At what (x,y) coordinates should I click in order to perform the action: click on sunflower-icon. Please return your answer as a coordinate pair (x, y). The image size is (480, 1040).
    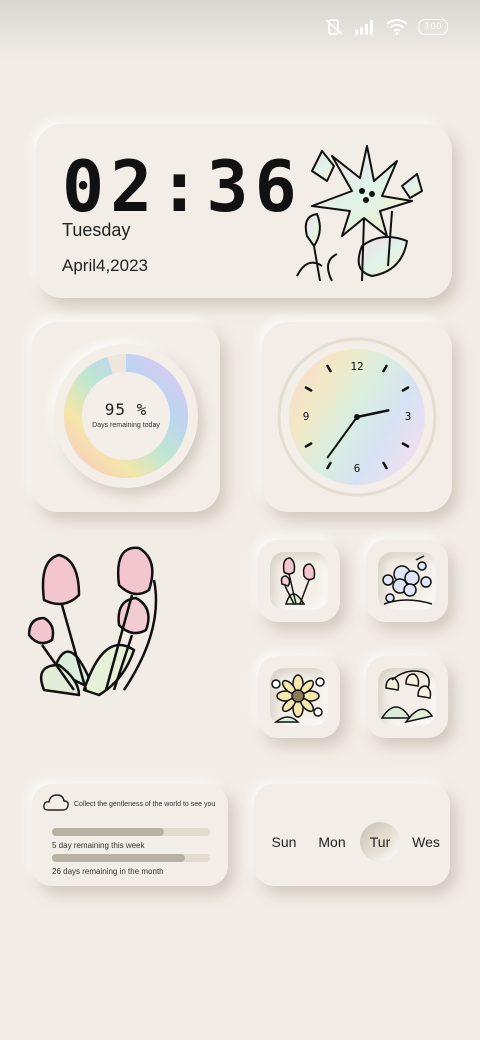
    Looking at the image, I should click on (298, 698).